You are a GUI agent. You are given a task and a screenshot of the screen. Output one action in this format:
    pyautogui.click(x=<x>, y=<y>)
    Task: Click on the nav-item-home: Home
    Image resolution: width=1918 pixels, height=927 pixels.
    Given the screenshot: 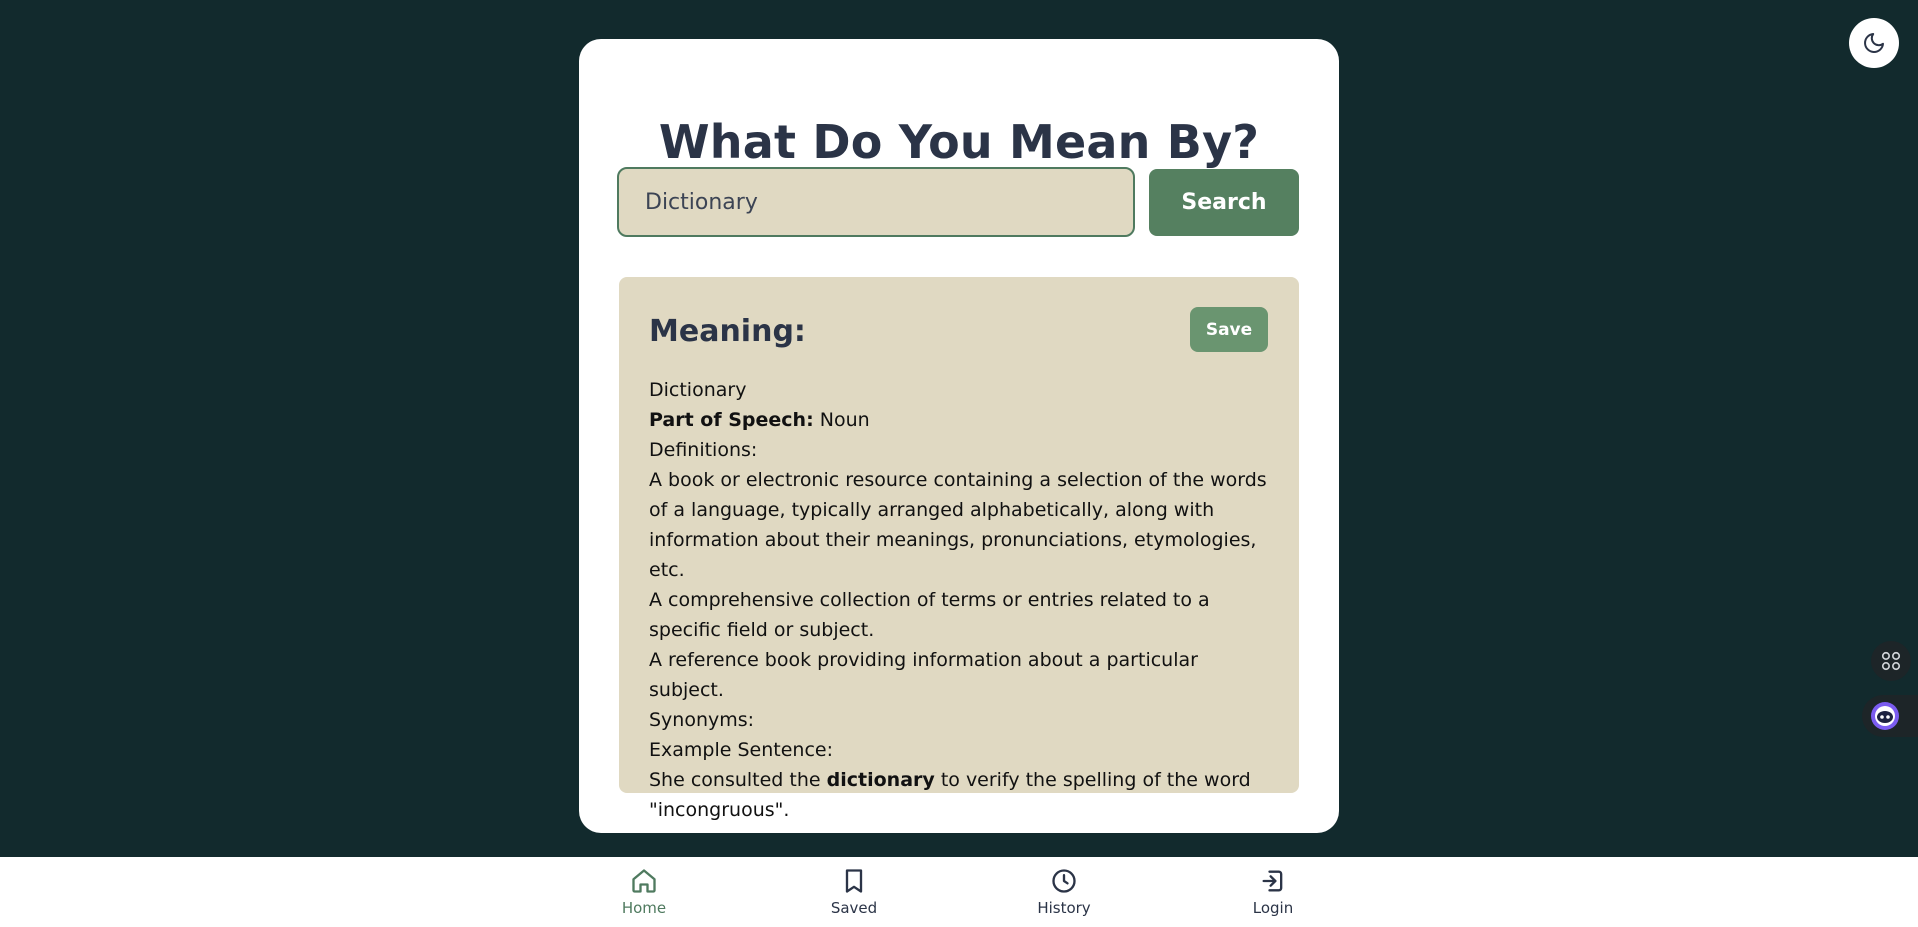 What is the action you would take?
    pyautogui.click(x=644, y=892)
    